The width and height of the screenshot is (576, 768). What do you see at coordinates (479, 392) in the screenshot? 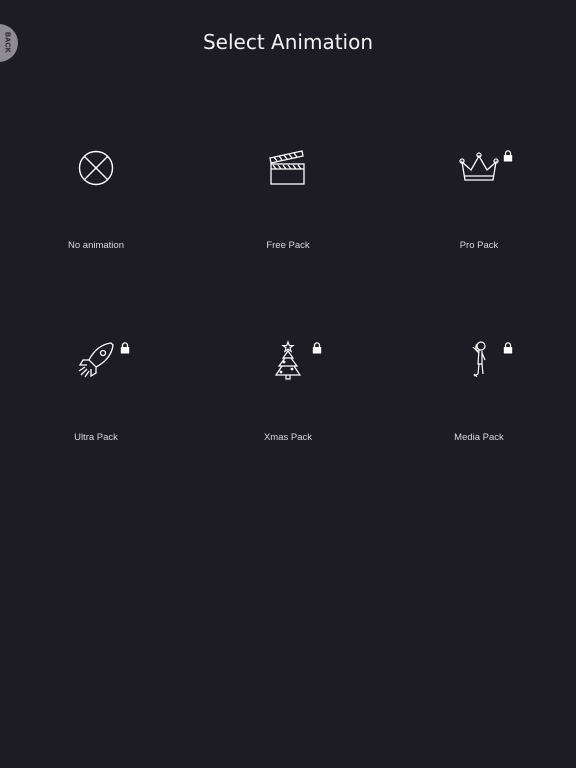
I see `pack-tile-media-pack: Media Pack` at bounding box center [479, 392].